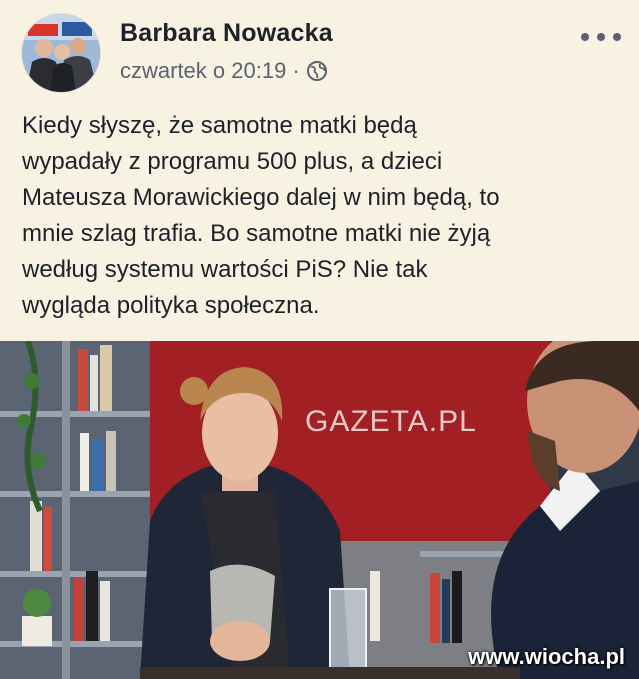 The width and height of the screenshot is (639, 679). I want to click on post-meta: czwartek o 20:19 ·, so click(224, 71).